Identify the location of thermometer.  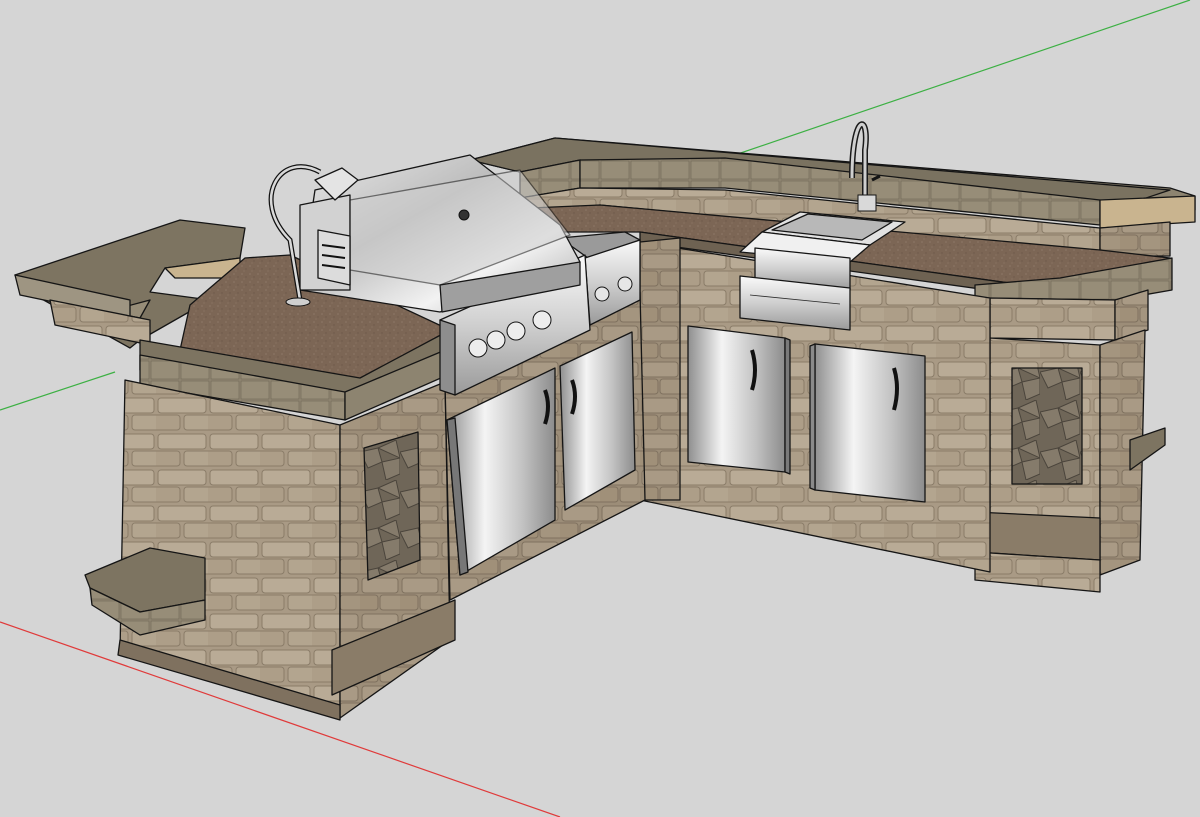
(464, 215).